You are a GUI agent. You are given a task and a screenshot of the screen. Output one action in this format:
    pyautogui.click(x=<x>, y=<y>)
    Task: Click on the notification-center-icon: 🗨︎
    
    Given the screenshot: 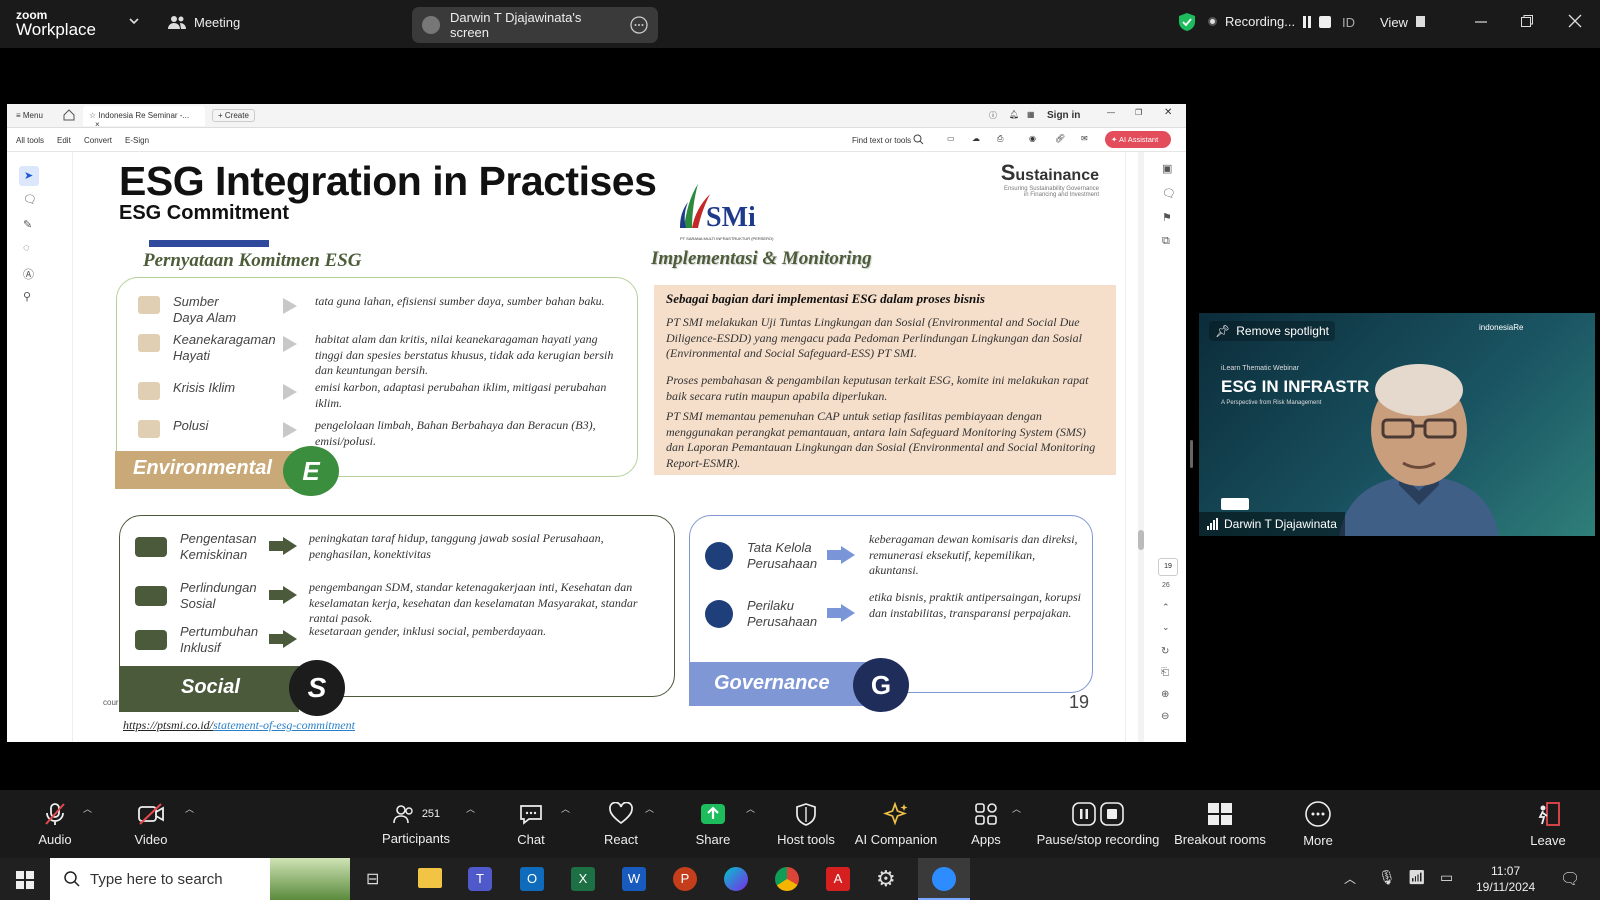 What is the action you would take?
    pyautogui.click(x=1570, y=879)
    